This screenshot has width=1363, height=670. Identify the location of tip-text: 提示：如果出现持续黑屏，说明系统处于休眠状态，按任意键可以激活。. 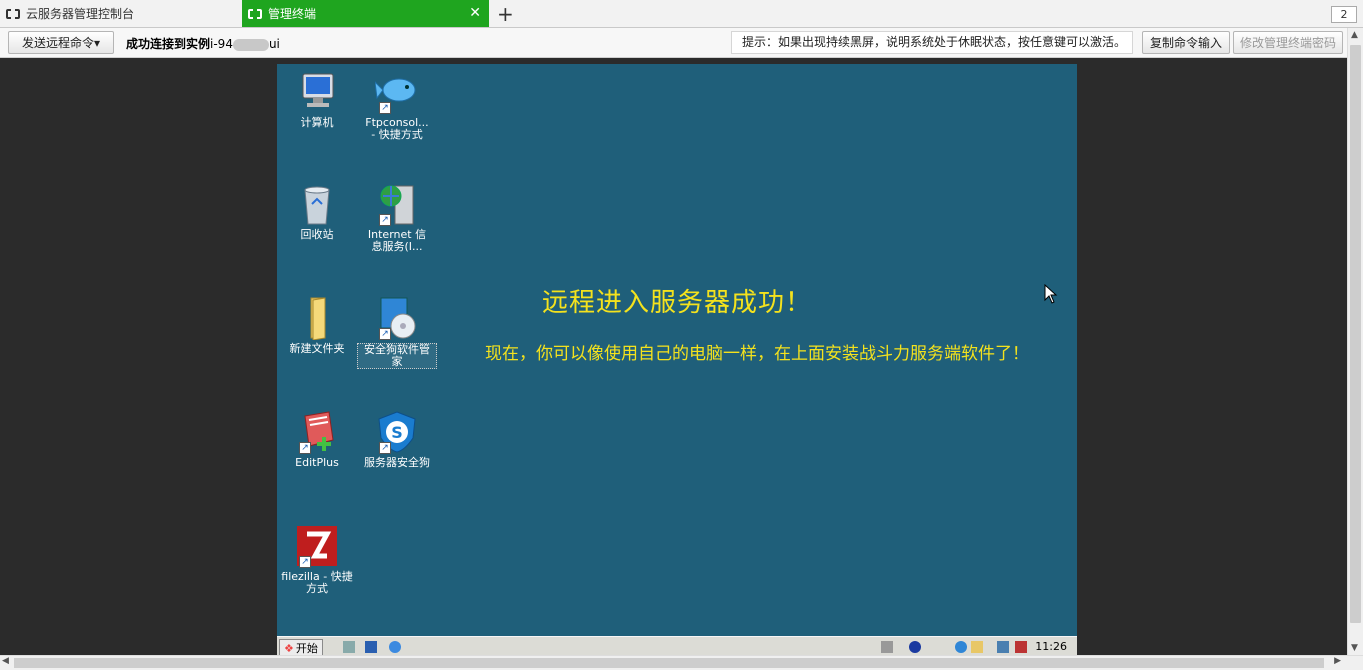
(932, 42).